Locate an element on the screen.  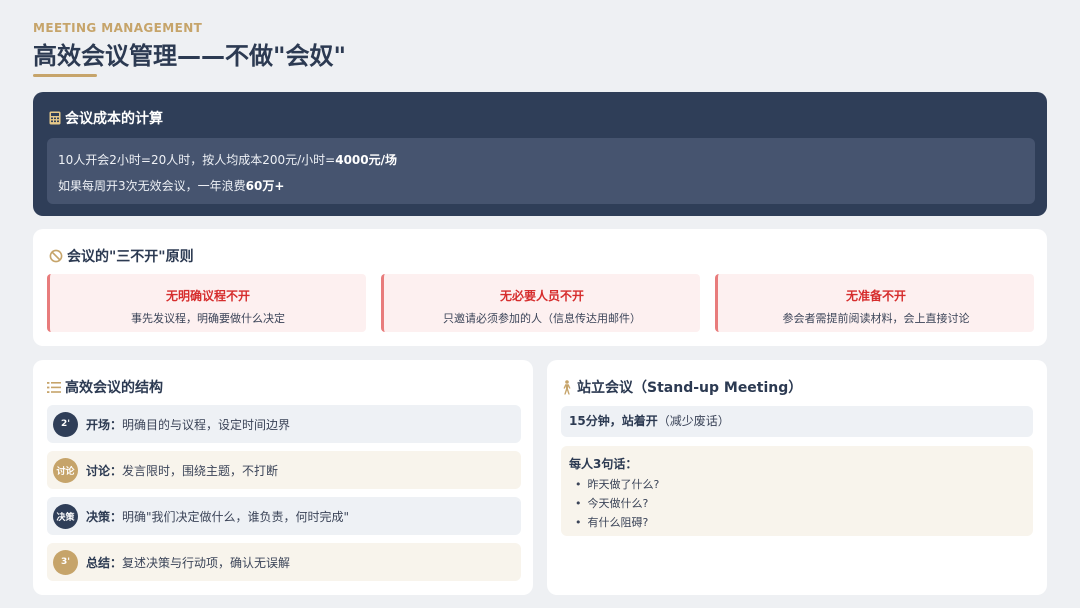
rule-item: 无必要人员不开 只邀请必须参加的人（信息传达用邮件） is located at coordinates (540, 303).